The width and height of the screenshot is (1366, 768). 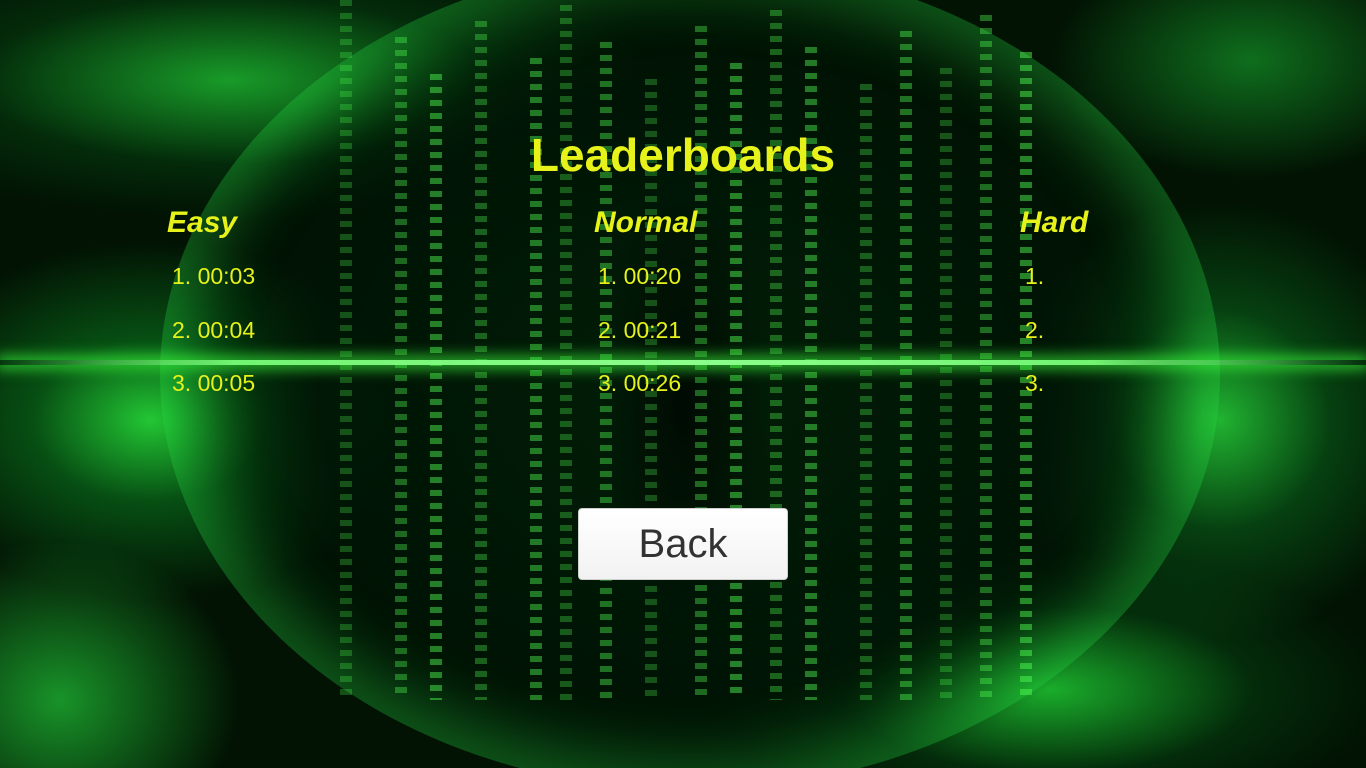 What do you see at coordinates (1035, 330) in the screenshot?
I see `hard-entry-2: 2.` at bounding box center [1035, 330].